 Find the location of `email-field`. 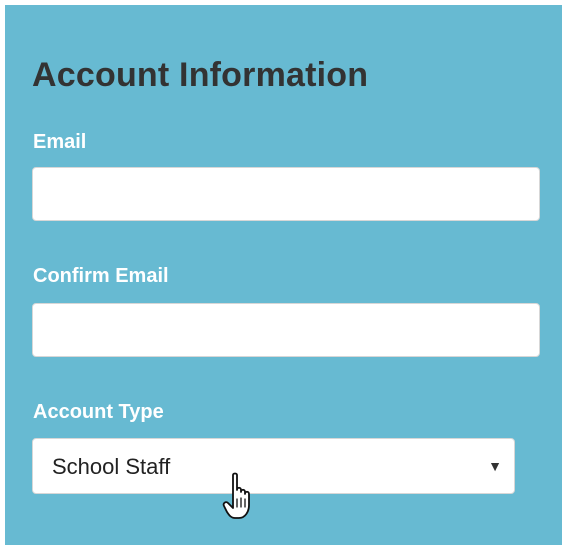

email-field is located at coordinates (286, 194).